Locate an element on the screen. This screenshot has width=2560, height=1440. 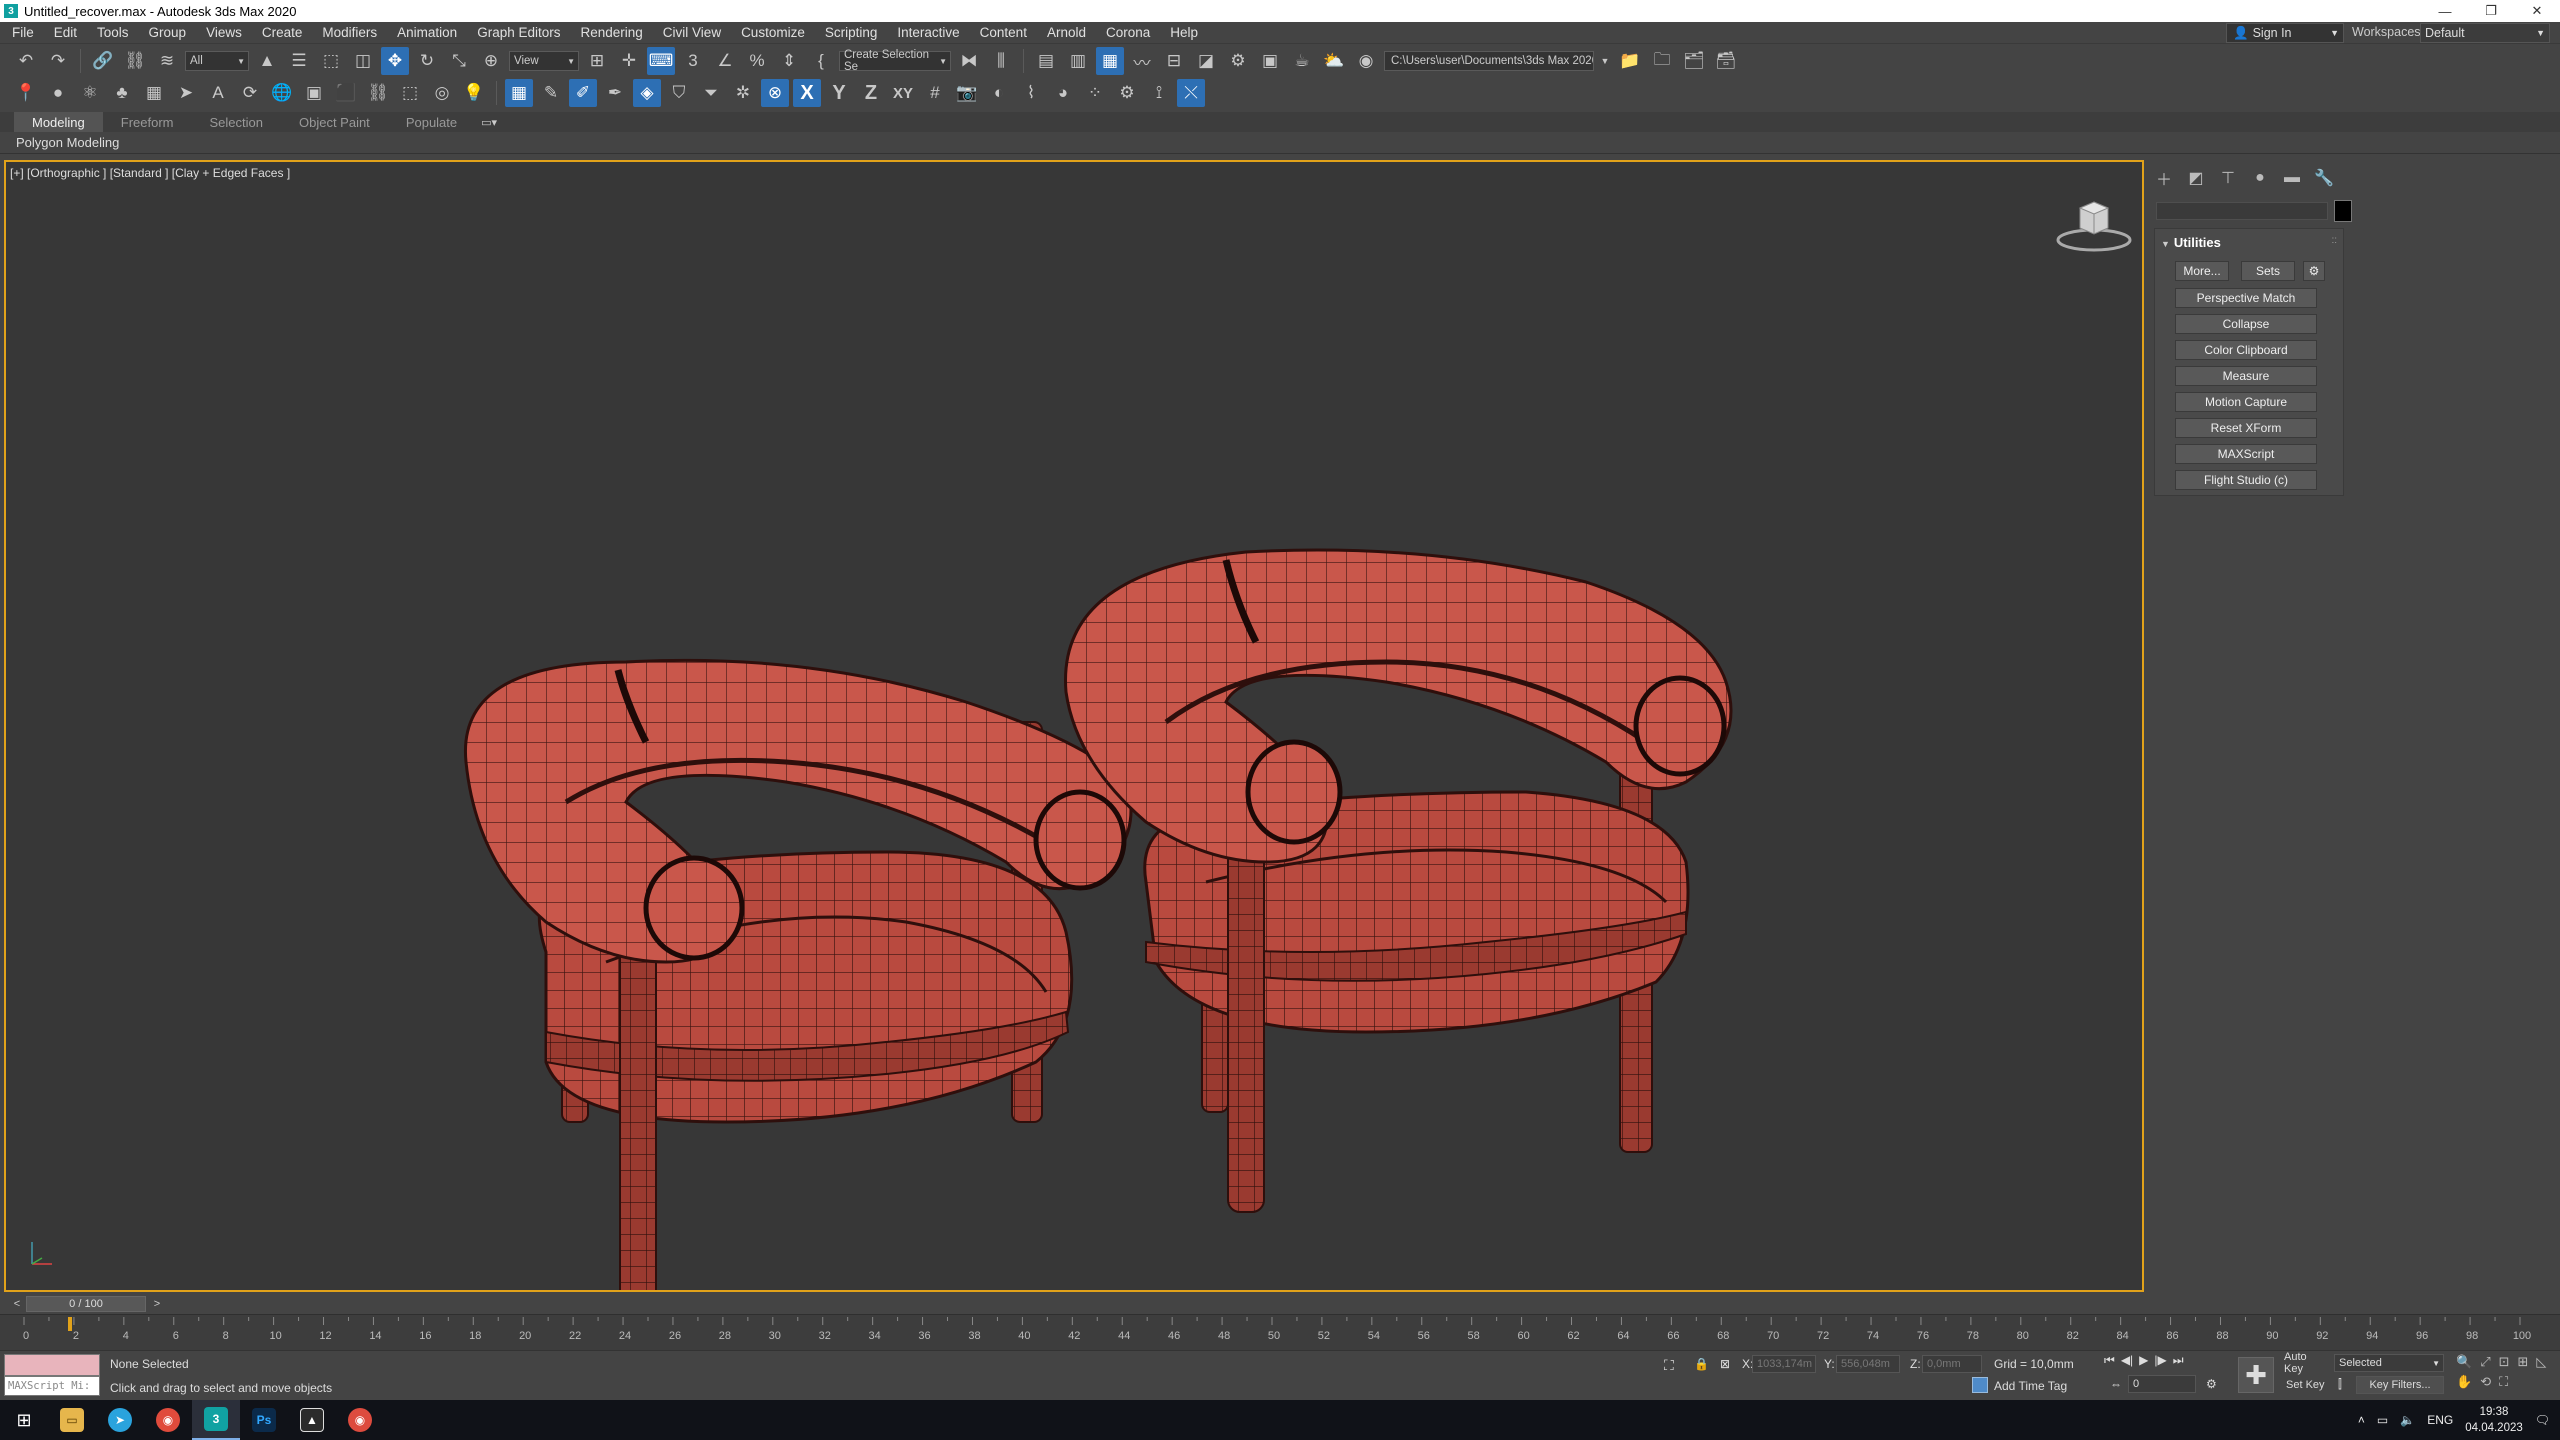
funnel-icon: ⏷ is located at coordinates (711, 93).